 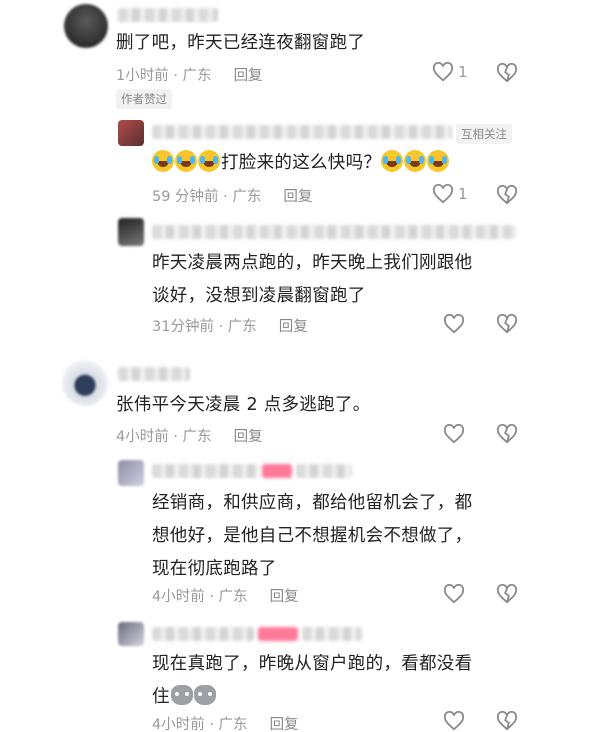 What do you see at coordinates (312, 697) in the screenshot?
I see `comment-text-line: 住` at bounding box center [312, 697].